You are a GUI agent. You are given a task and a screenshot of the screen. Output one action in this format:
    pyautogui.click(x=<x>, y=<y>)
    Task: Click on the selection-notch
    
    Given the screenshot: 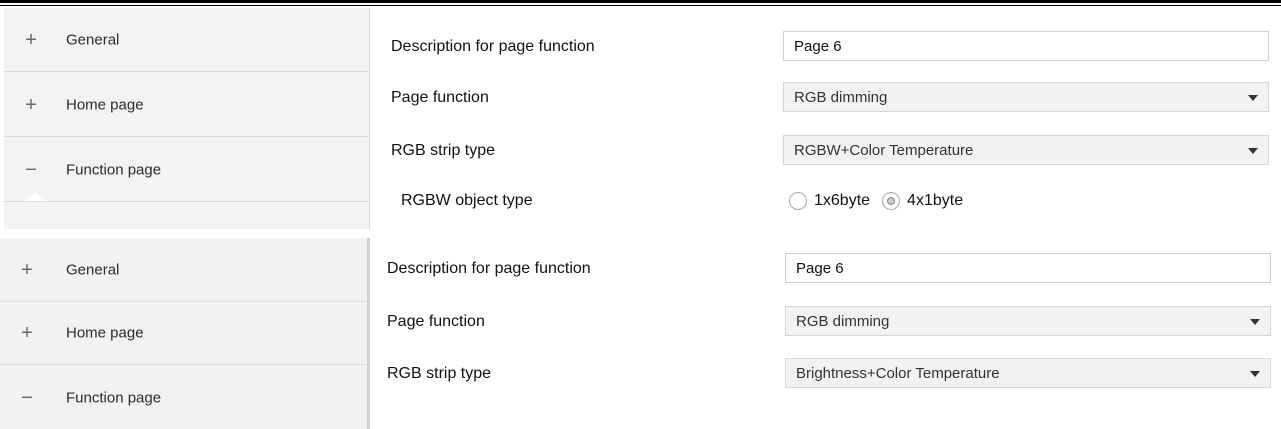 What is the action you would take?
    pyautogui.click(x=35, y=196)
    